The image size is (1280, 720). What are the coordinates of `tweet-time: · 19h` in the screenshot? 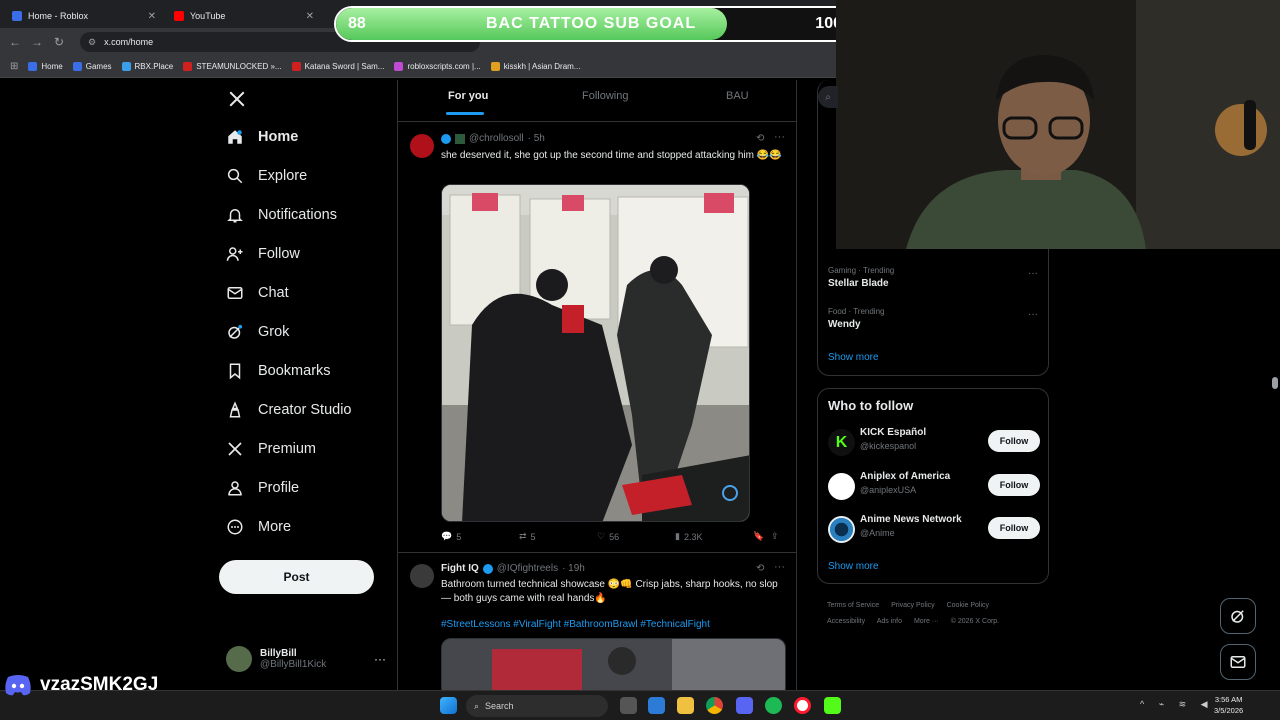 It's located at (573, 568).